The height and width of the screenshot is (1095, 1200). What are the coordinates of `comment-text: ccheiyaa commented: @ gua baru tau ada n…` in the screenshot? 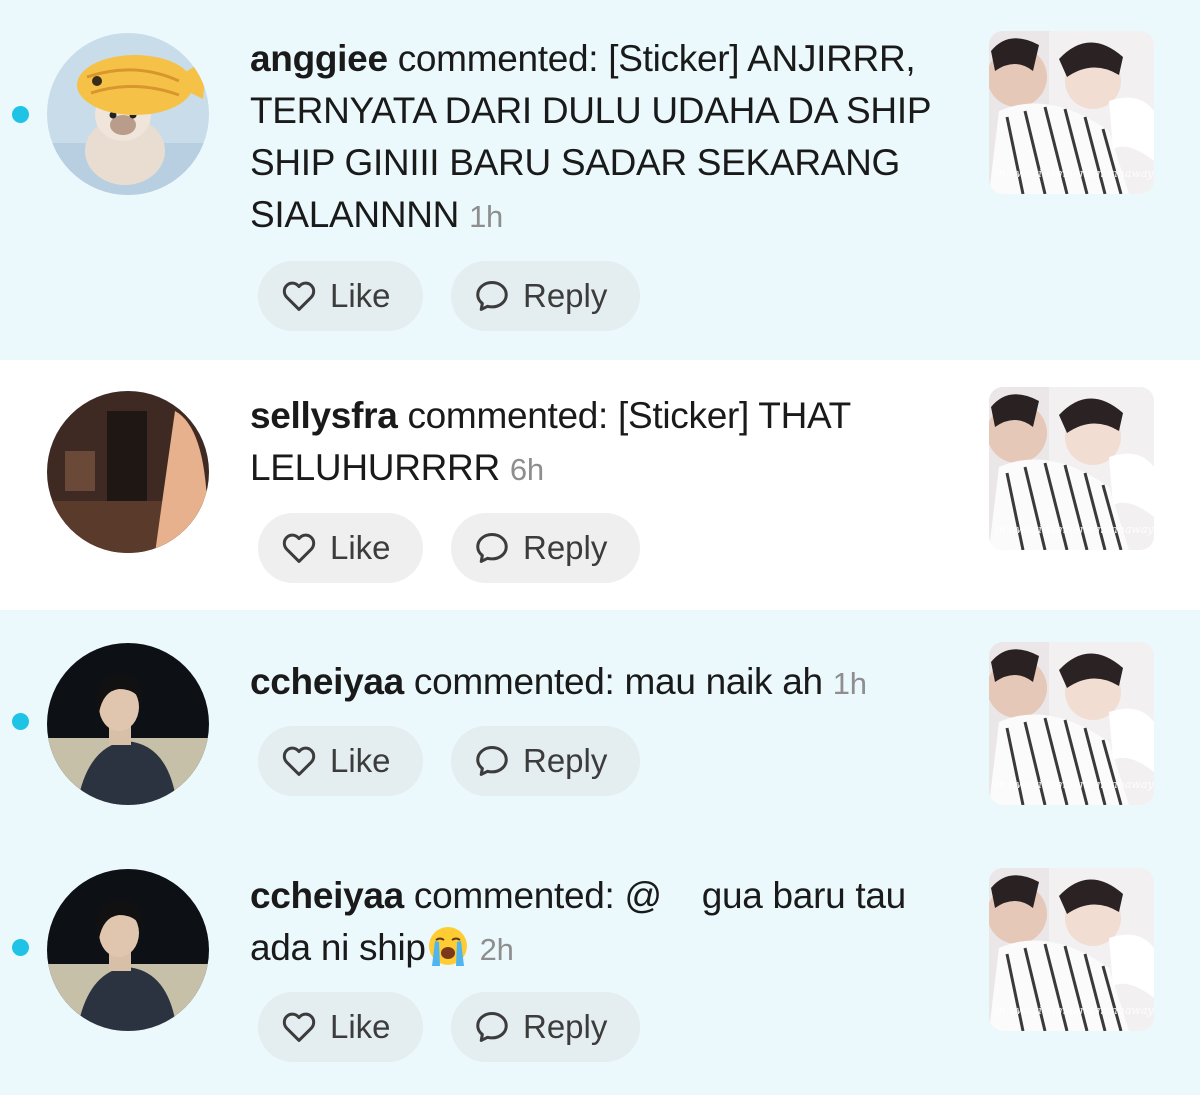 It's located at (600, 923).